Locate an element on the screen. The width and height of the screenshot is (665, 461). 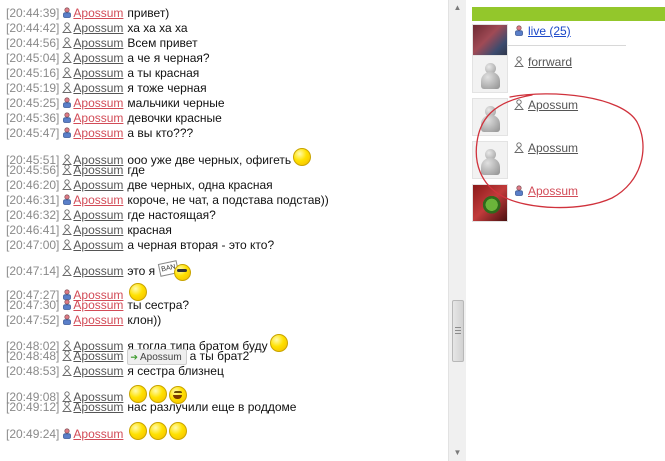
scroll-thumb is located at coordinates (458, 331).